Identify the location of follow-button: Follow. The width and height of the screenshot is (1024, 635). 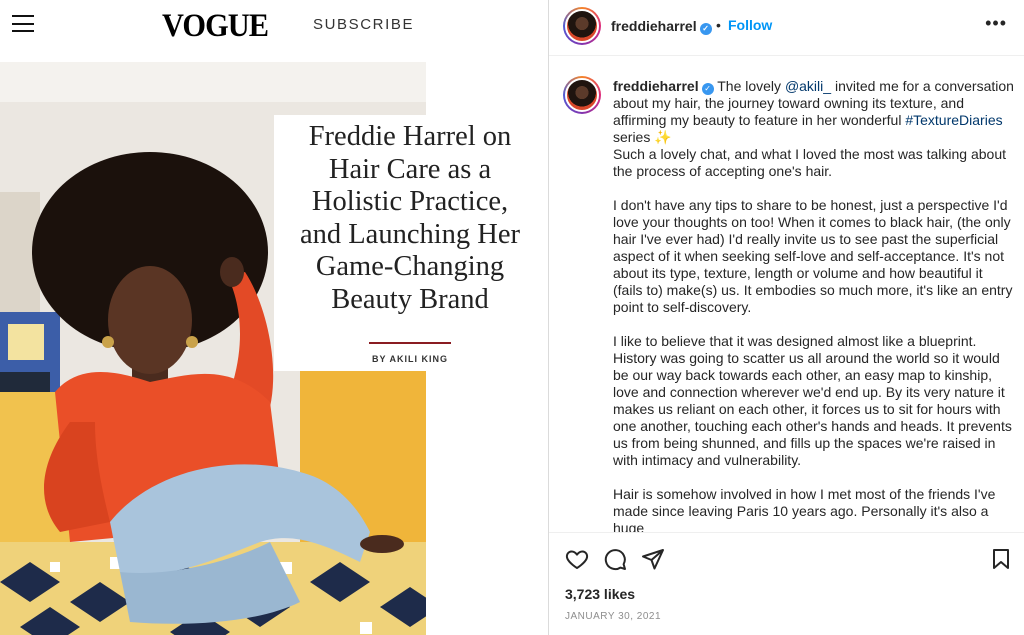
(750, 25).